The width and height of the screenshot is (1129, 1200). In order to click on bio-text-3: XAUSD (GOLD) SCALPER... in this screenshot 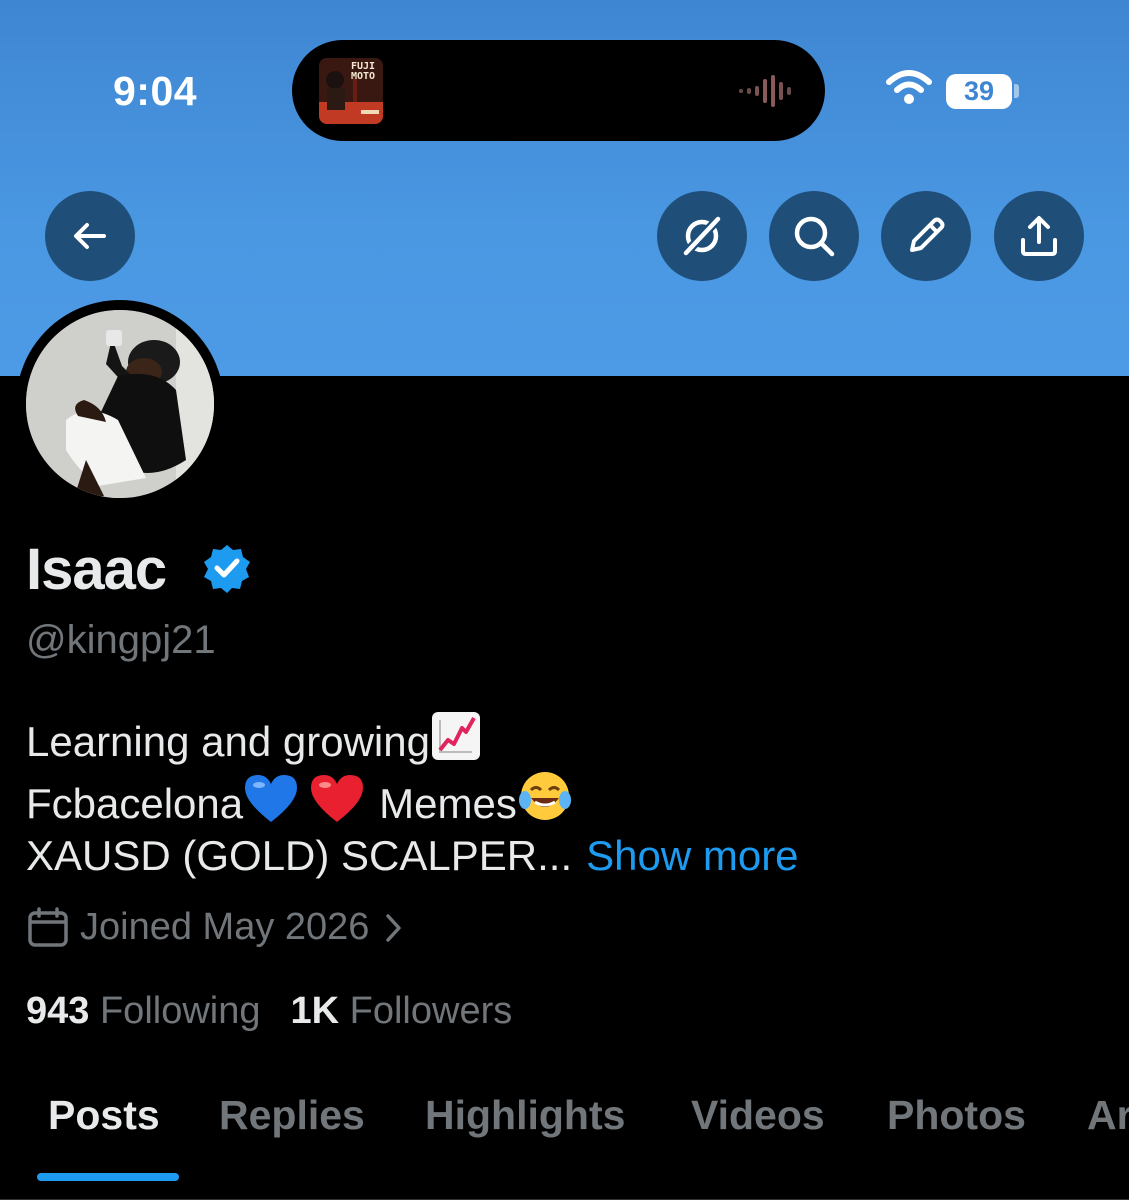, I will do `click(299, 855)`.